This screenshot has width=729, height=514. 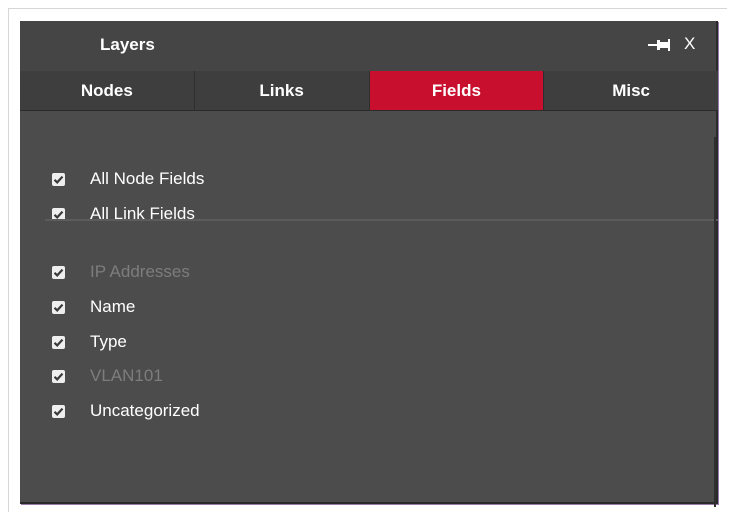 What do you see at coordinates (107, 90) in the screenshot?
I see `tab-nodes: Nodes` at bounding box center [107, 90].